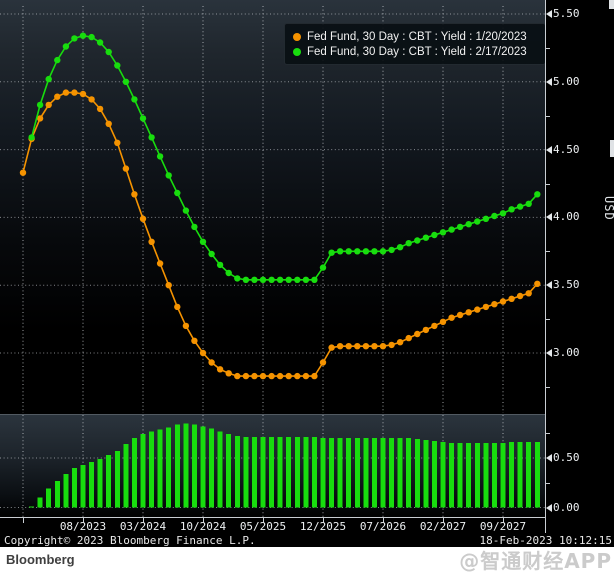 This screenshot has height=576, width=614. I want to click on y-axis-label: 3.50, so click(566, 285).